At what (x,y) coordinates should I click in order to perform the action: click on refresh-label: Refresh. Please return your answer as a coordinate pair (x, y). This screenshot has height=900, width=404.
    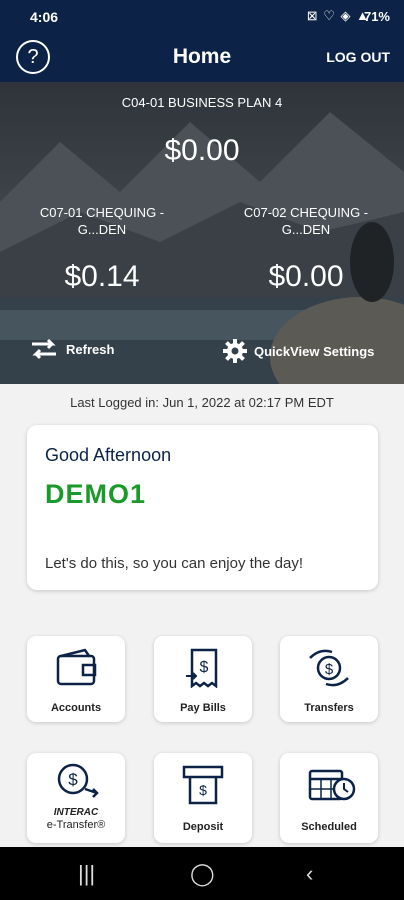
    Looking at the image, I should click on (90, 349).